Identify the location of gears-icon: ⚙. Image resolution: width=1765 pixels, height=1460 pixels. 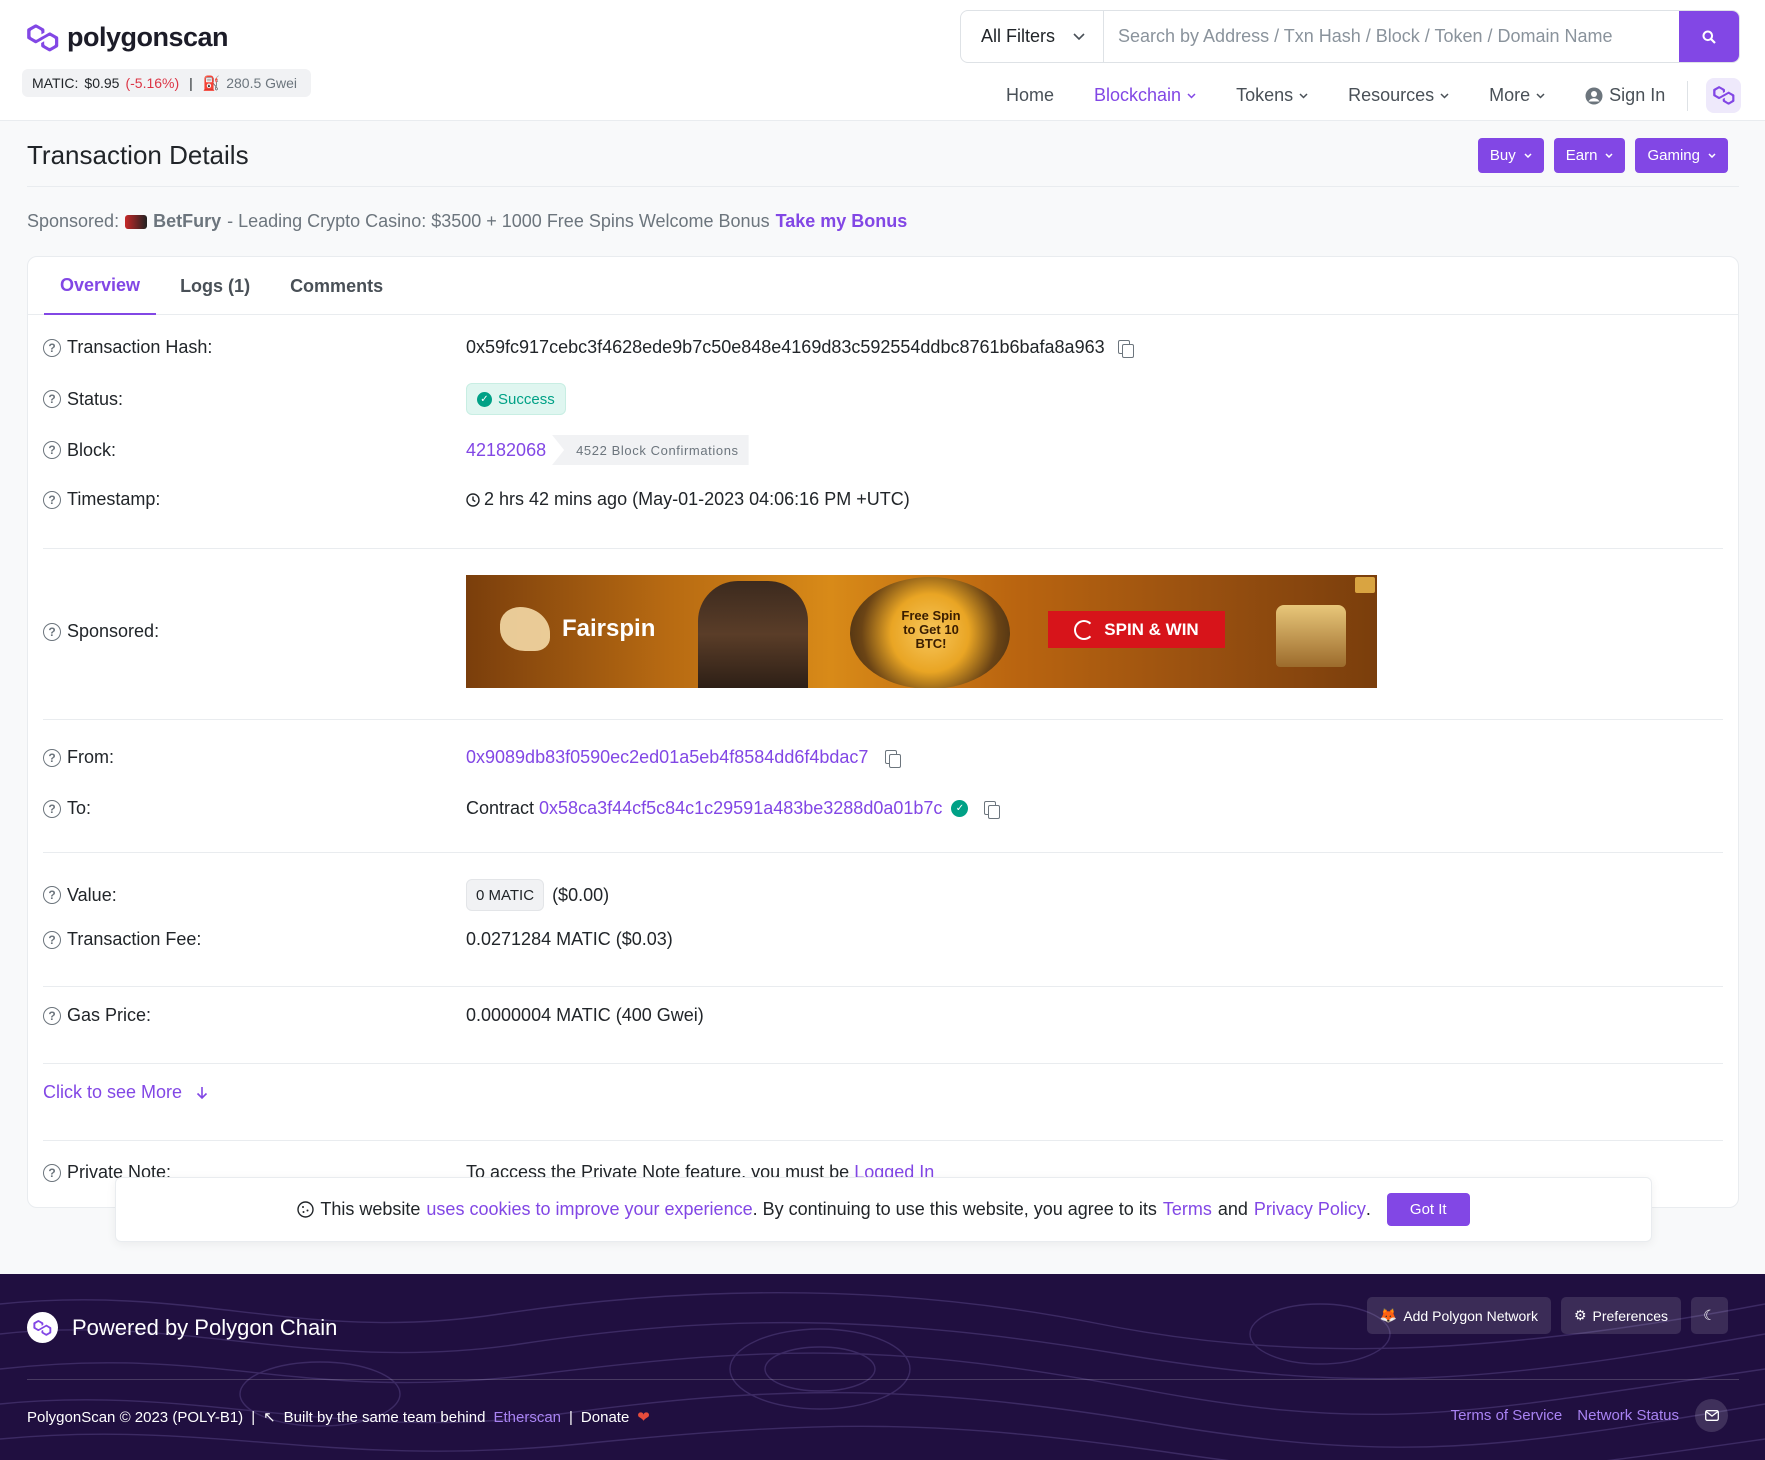
(1580, 1315).